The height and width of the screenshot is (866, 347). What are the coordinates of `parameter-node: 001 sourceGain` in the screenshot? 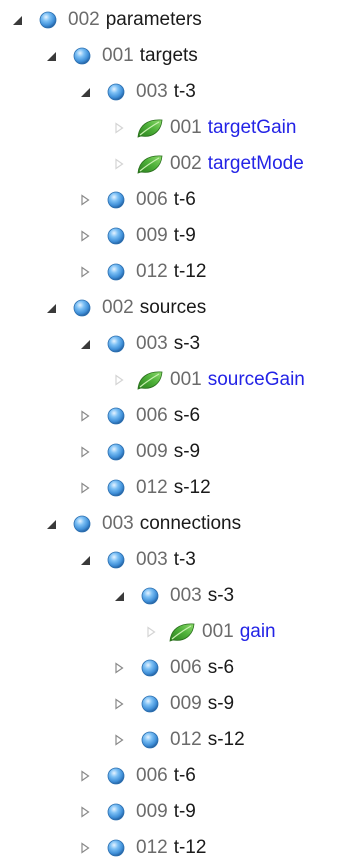 It's located at (173, 380).